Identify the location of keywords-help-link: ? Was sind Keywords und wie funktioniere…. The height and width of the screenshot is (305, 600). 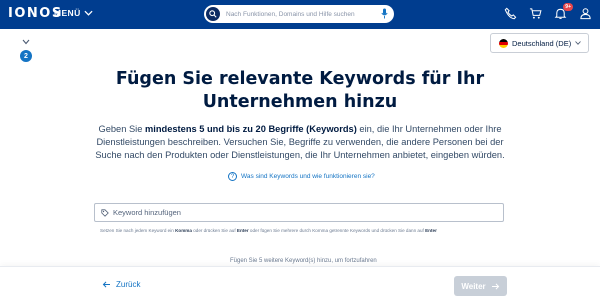
(301, 176).